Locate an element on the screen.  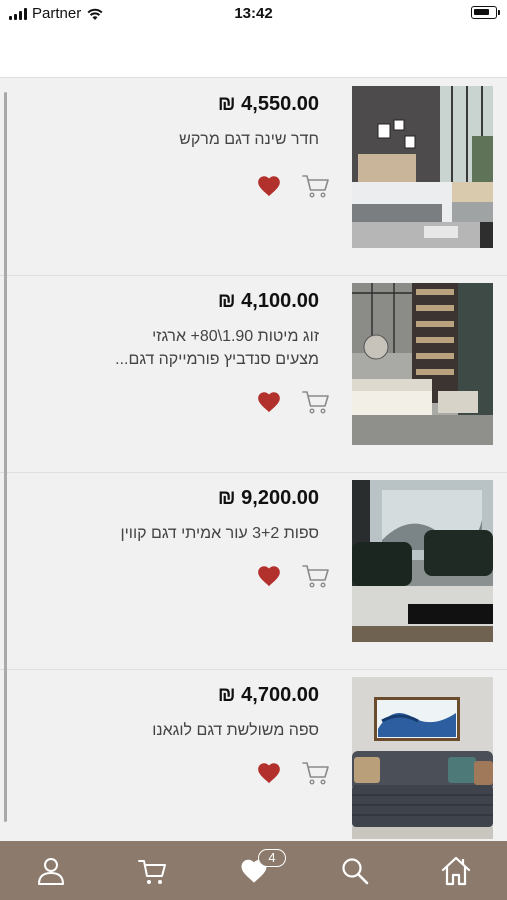
product-title: חדר שינה דגם מרקש is located at coordinates (211, 139).